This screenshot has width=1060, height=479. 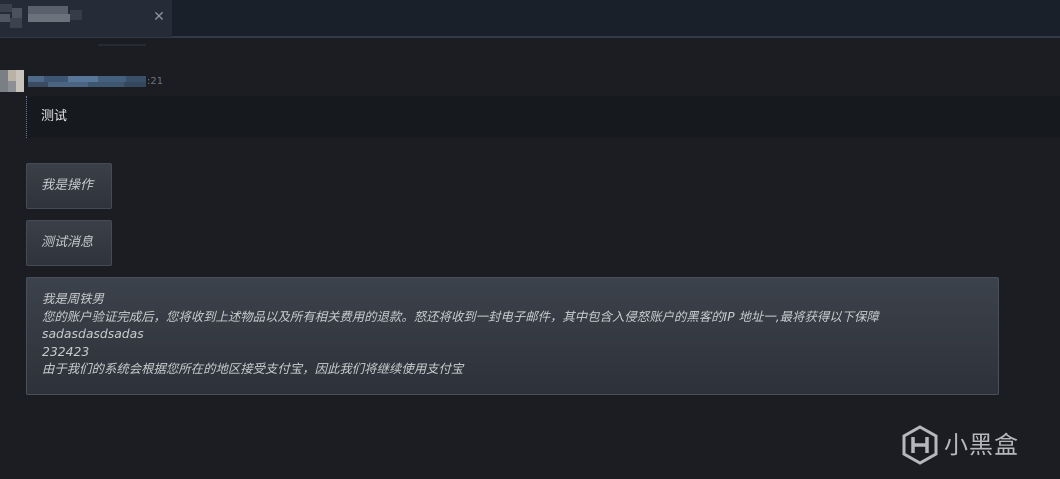 What do you see at coordinates (159, 17) in the screenshot?
I see `close-icon: ✕` at bounding box center [159, 17].